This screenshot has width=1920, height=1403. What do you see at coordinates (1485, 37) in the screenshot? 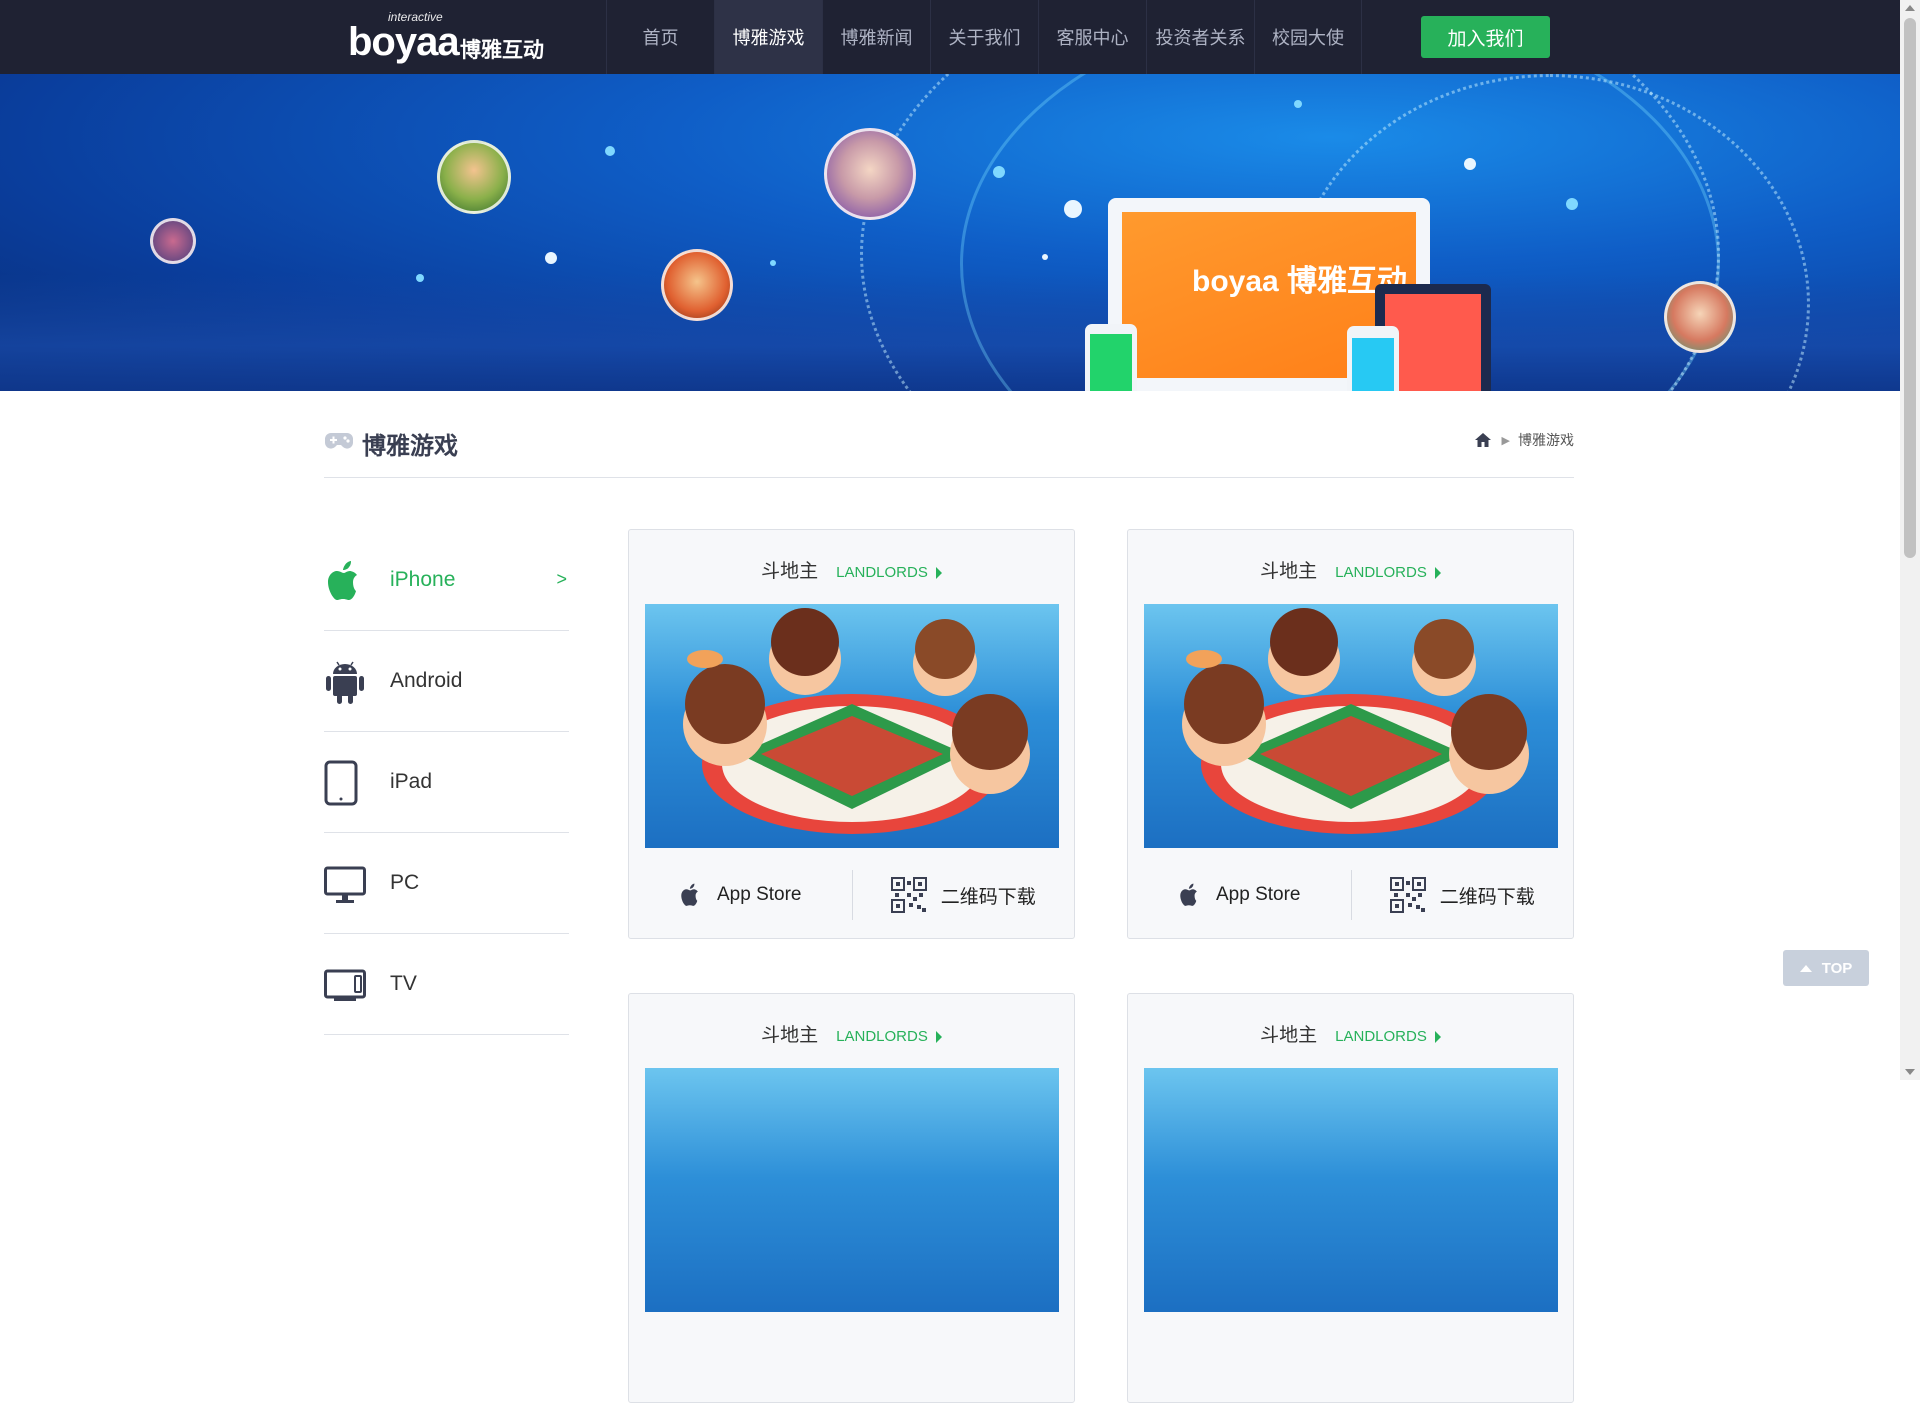
I see `join-us-button: 加入我们` at bounding box center [1485, 37].